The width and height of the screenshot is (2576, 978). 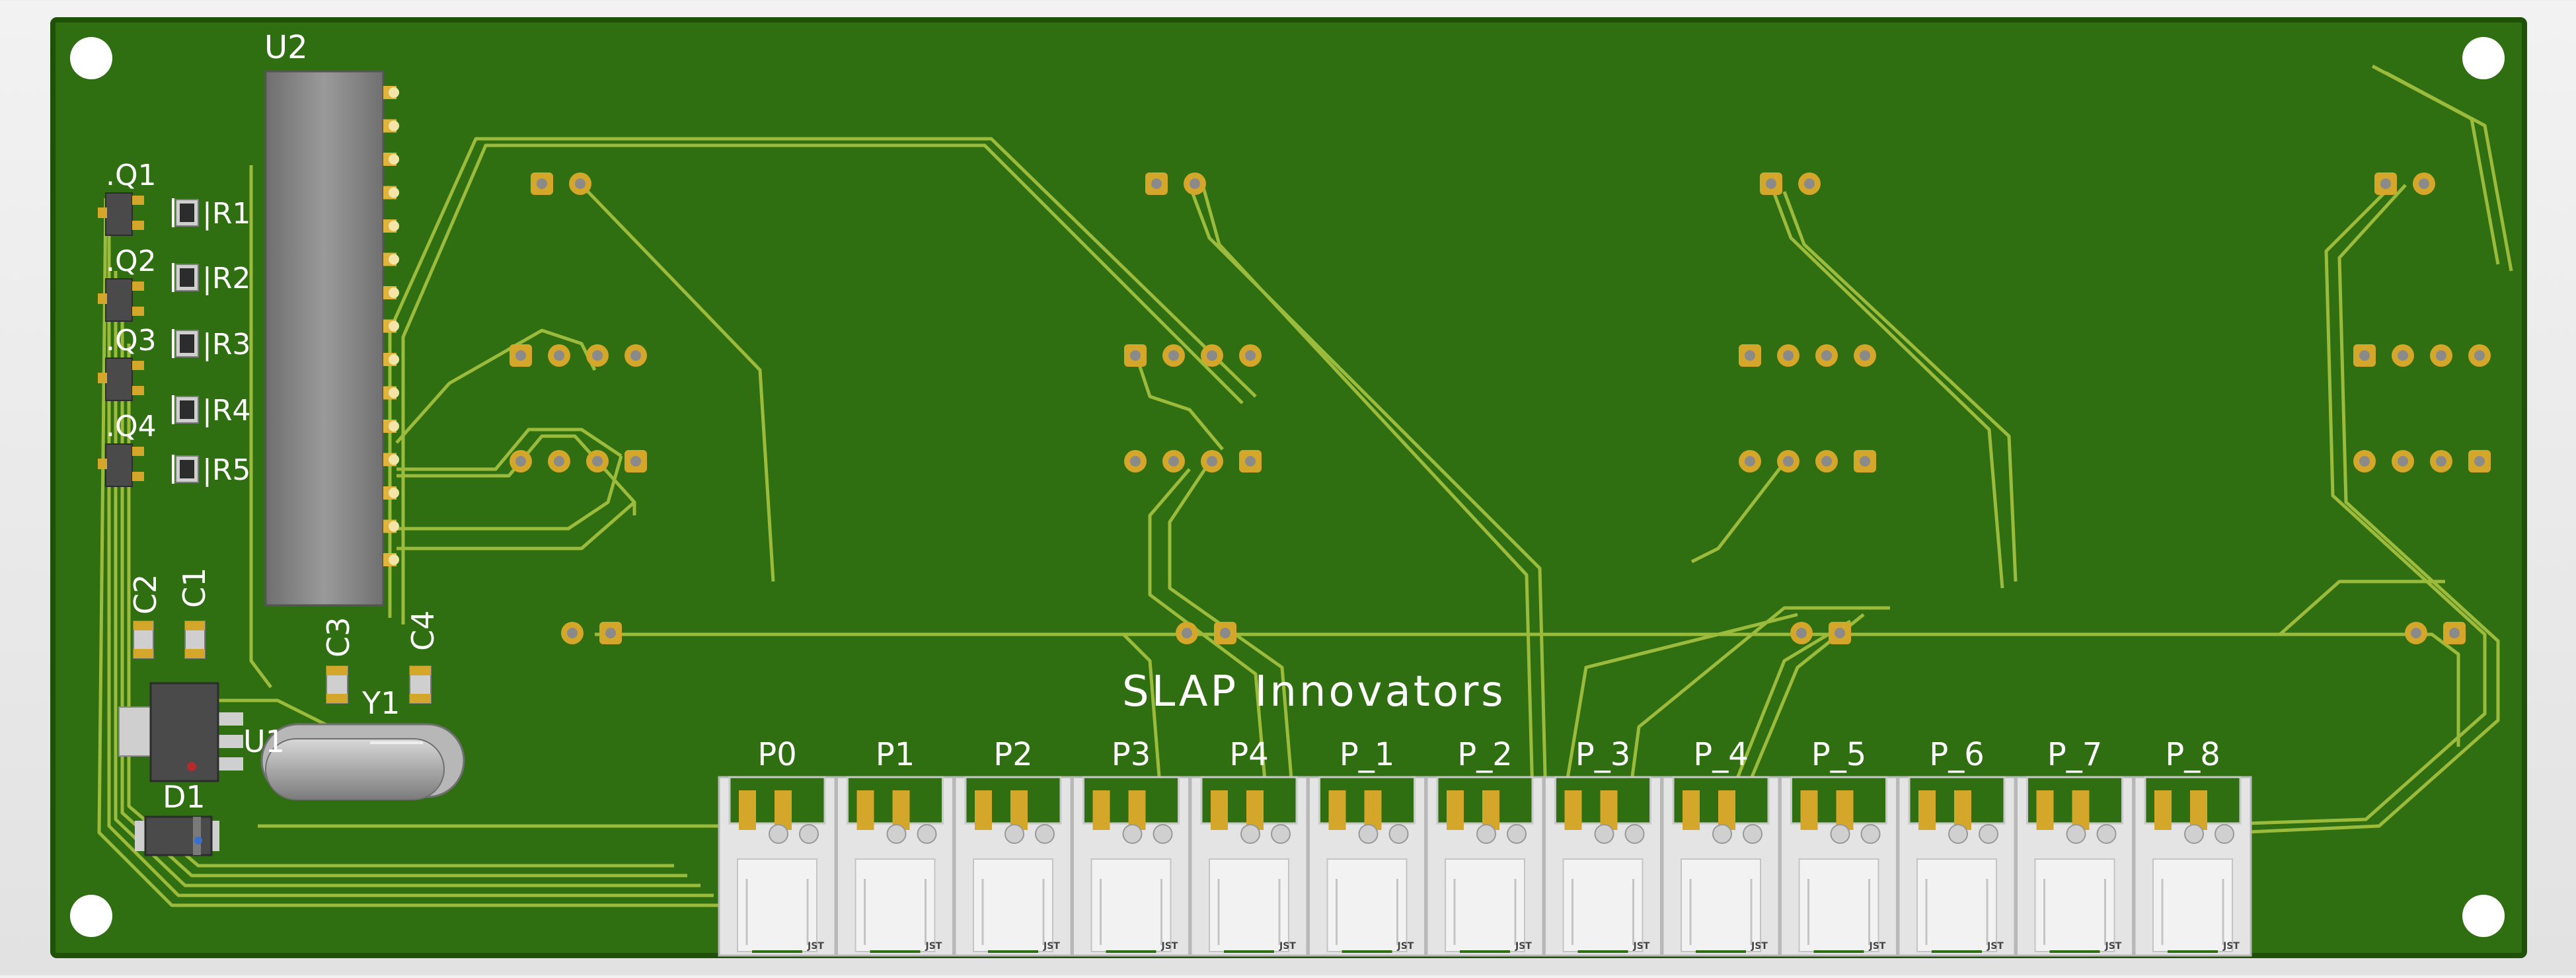 What do you see at coordinates (131, 340) in the screenshot?
I see `label-q: .Q3` at bounding box center [131, 340].